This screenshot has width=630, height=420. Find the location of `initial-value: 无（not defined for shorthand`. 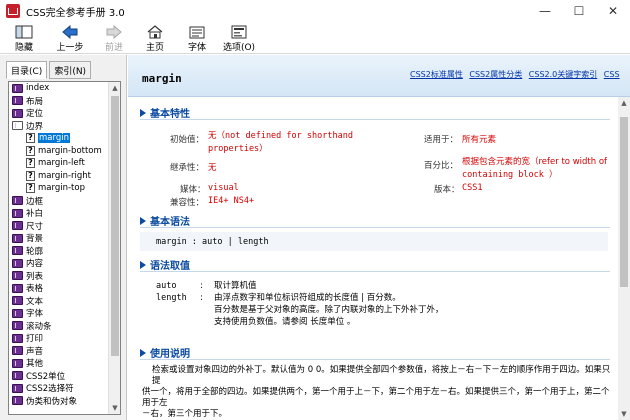

initial-value: 无（not defined for shorthand is located at coordinates (280, 135).